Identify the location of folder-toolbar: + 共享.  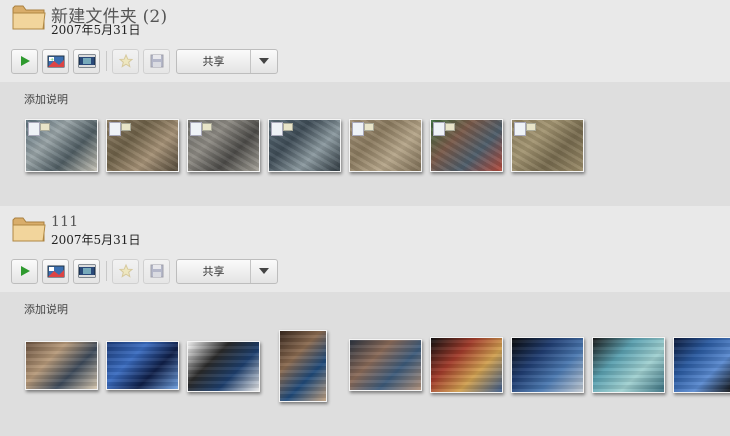
(144, 61).